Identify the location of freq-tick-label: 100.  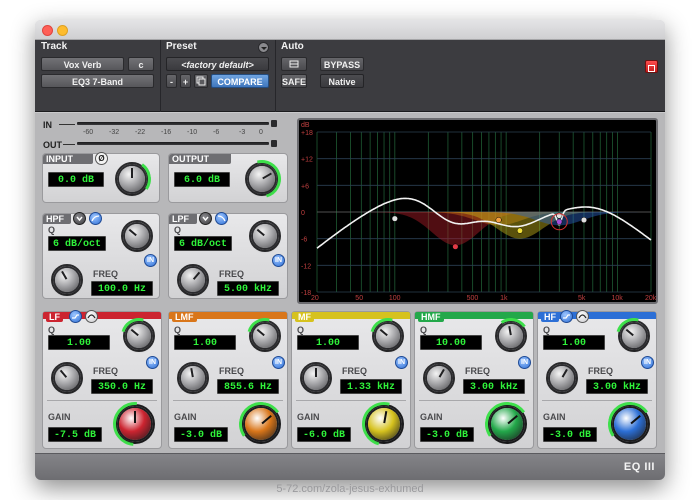
(395, 298).